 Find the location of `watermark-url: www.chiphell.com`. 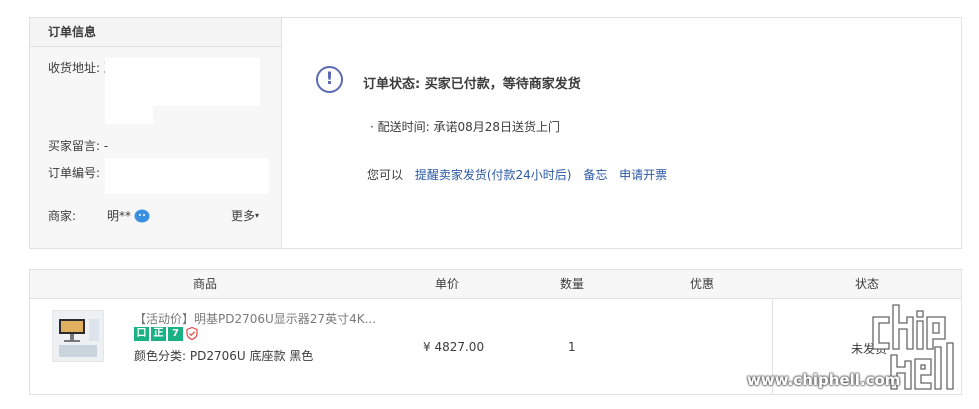

watermark-url: www.chiphell.com is located at coordinates (824, 380).